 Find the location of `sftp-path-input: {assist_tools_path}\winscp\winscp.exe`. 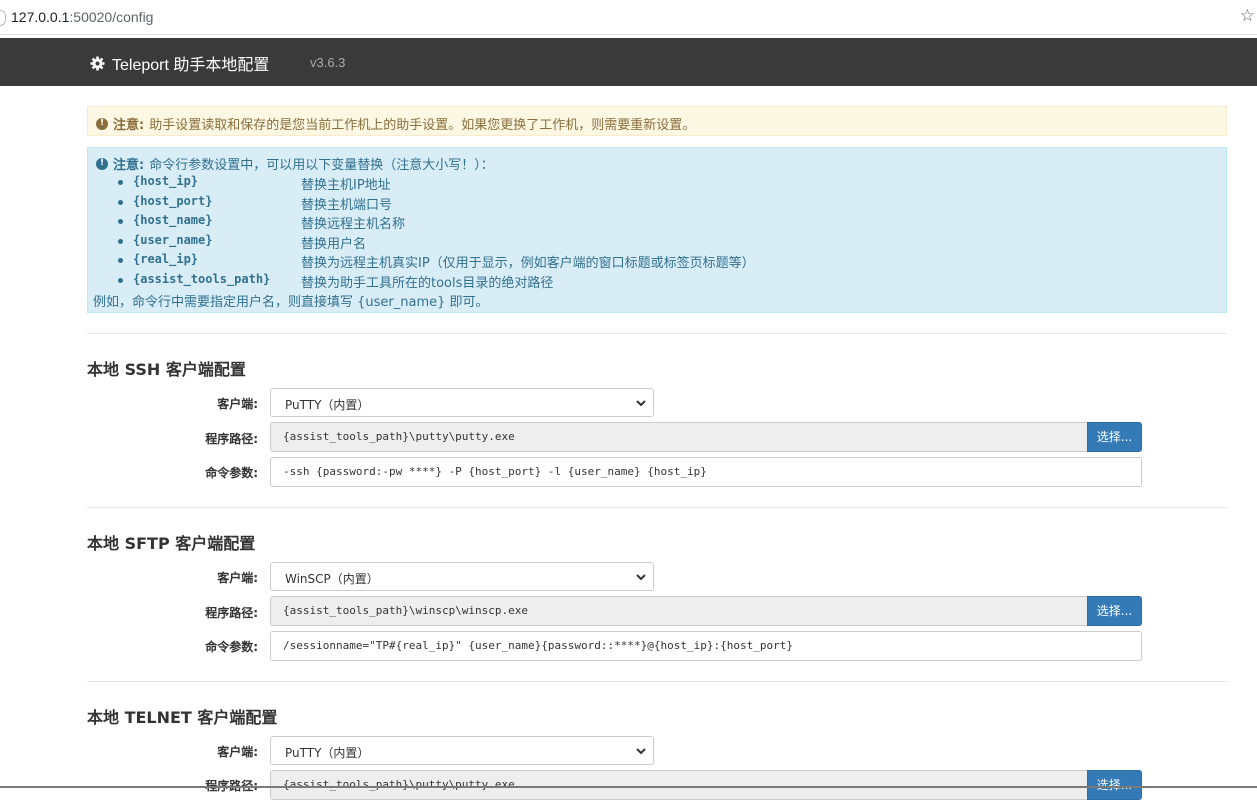

sftp-path-input: {assist_tools_path}\winscp\winscp.exe is located at coordinates (679, 611).